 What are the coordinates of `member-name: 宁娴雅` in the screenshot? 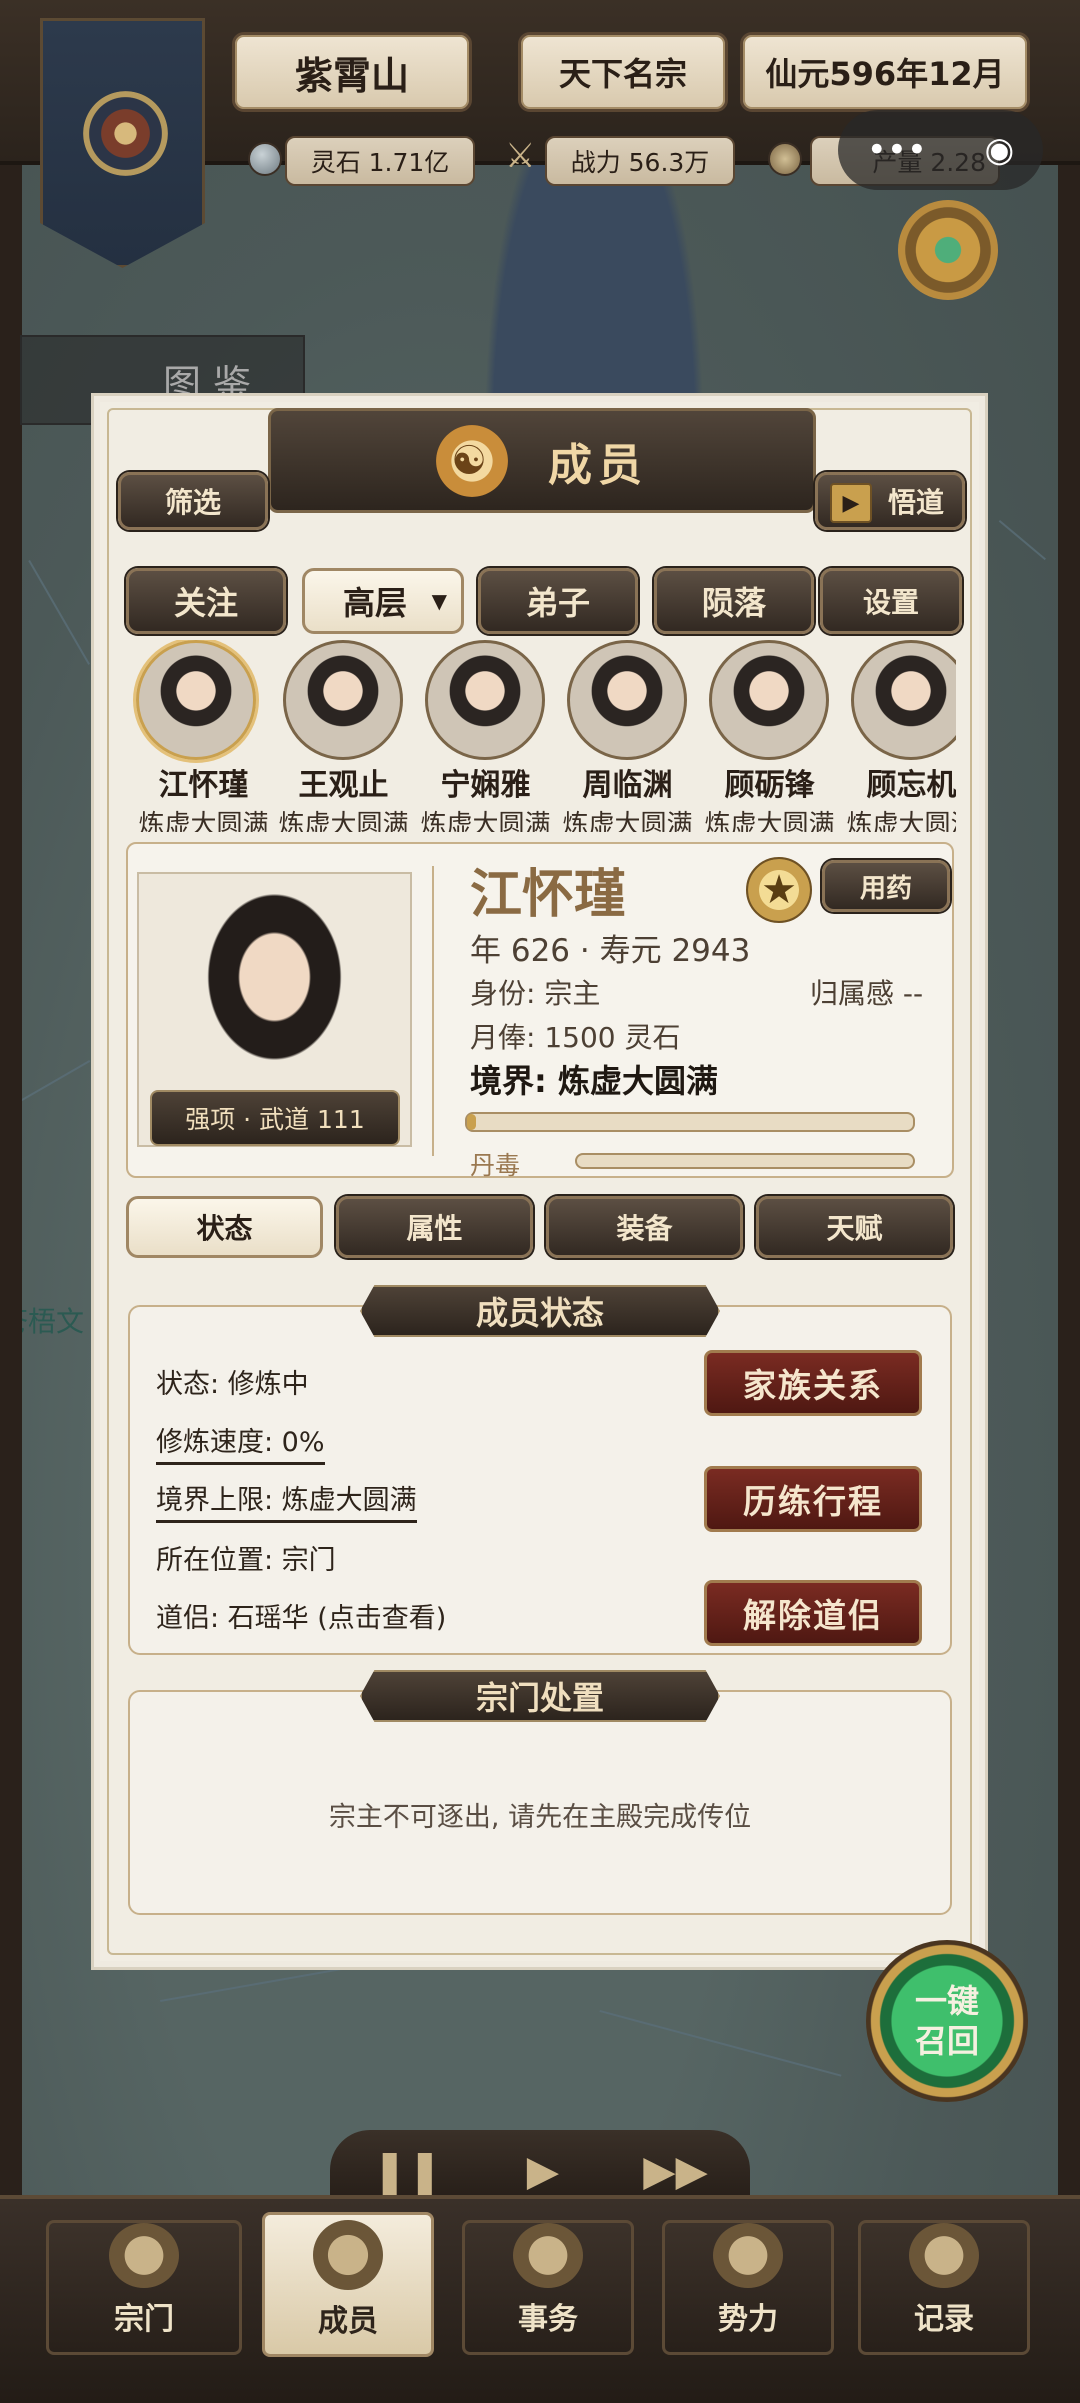 It's located at (485, 785).